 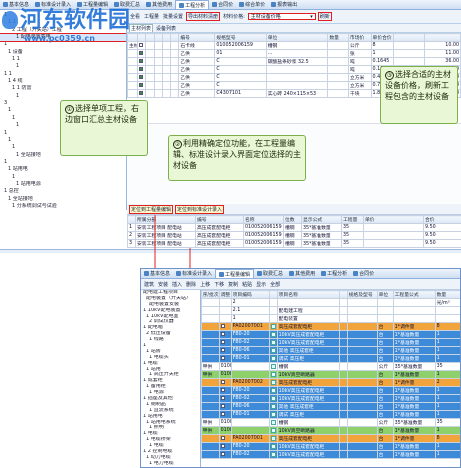 What do you see at coordinates (151, 209) in the screenshot?
I see `locate-quantity-button: 定位到工程量编辑` at bounding box center [151, 209].